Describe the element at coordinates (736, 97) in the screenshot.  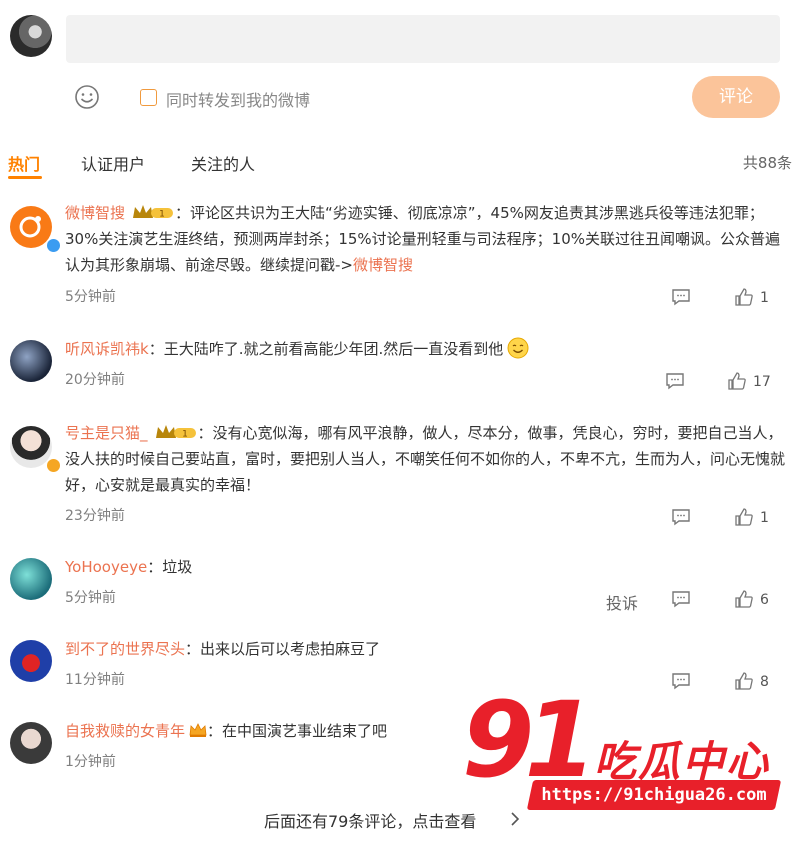
I see `submit-comment-button: 评论` at that location.